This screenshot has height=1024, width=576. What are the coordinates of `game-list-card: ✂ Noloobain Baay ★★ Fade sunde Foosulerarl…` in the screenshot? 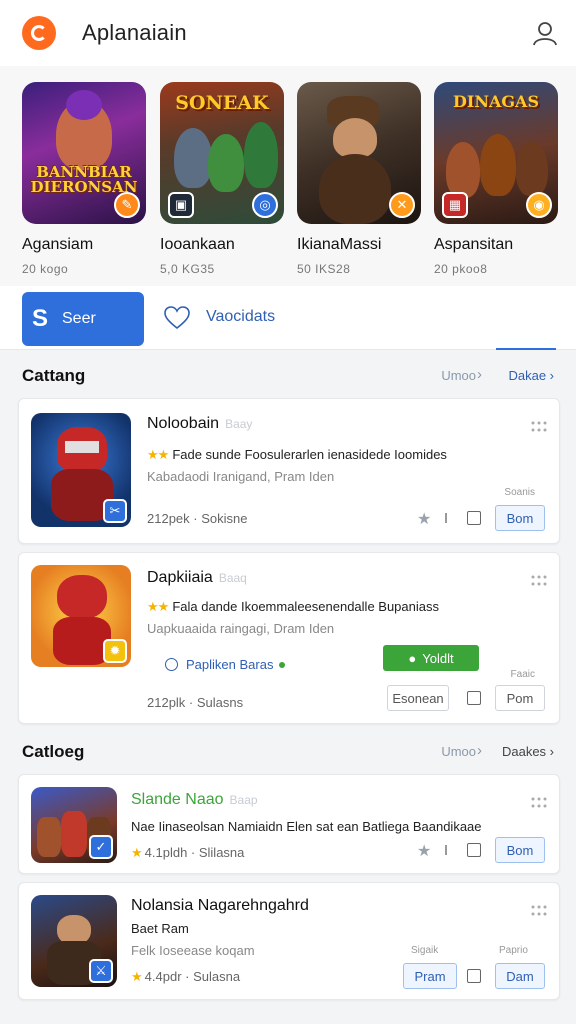 It's located at (289, 471).